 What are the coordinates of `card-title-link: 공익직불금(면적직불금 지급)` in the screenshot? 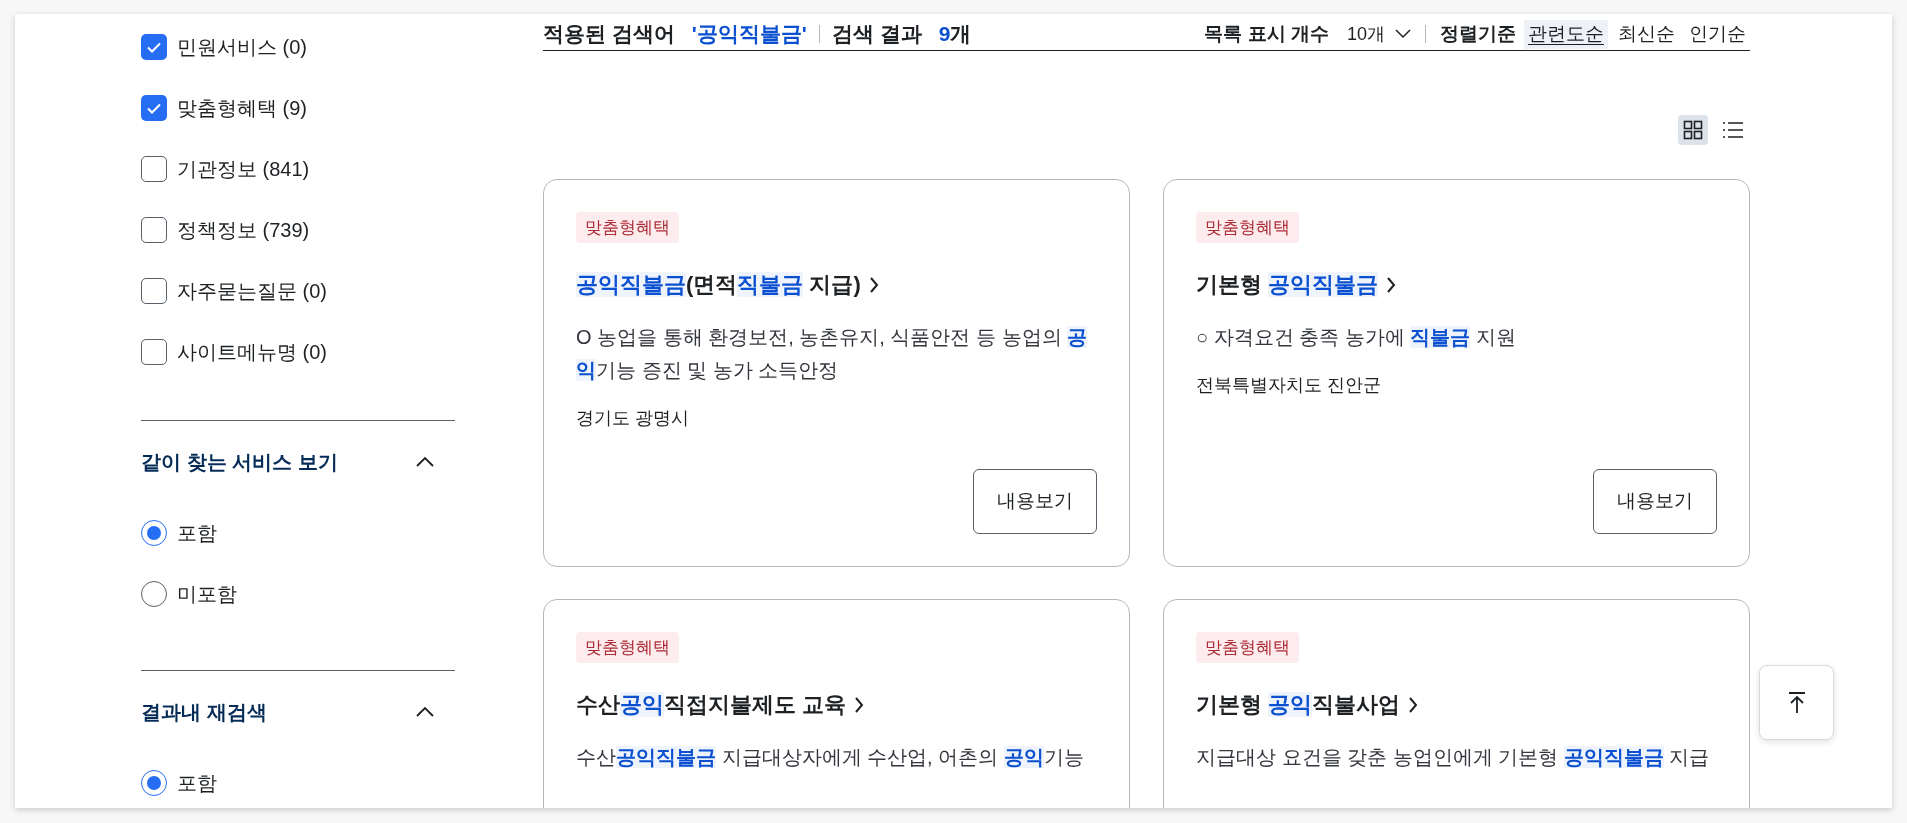 It's located at (718, 285).